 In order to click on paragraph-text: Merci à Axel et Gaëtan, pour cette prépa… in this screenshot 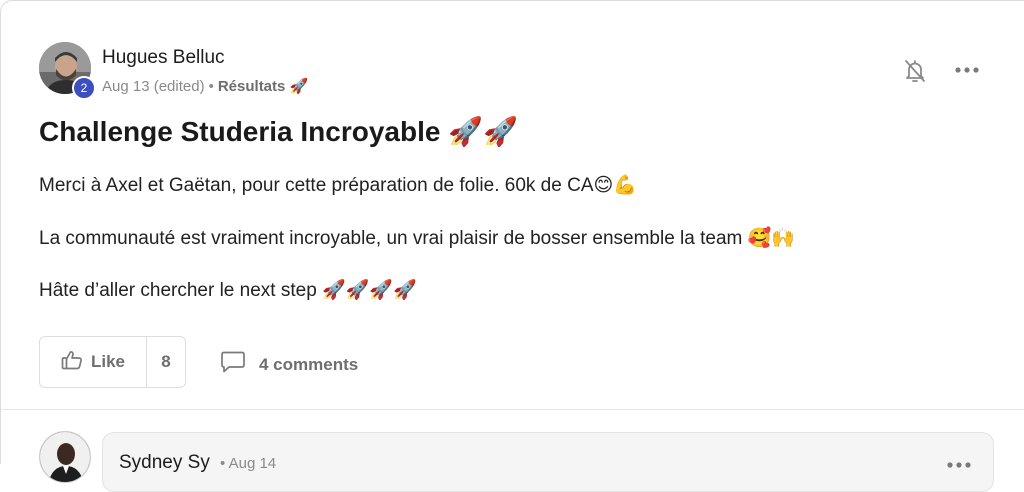, I will do `click(316, 185)`.